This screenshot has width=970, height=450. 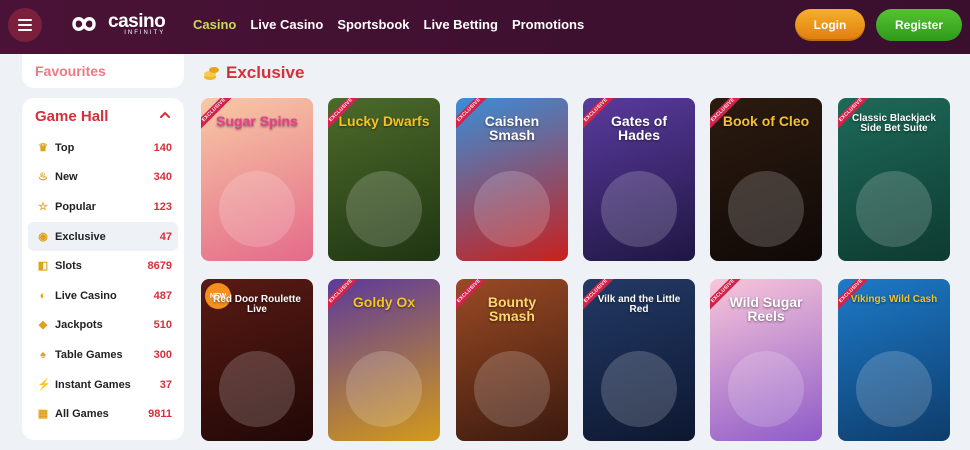 What do you see at coordinates (384, 121) in the screenshot?
I see `game-title: Lucky Dwarfs` at bounding box center [384, 121].